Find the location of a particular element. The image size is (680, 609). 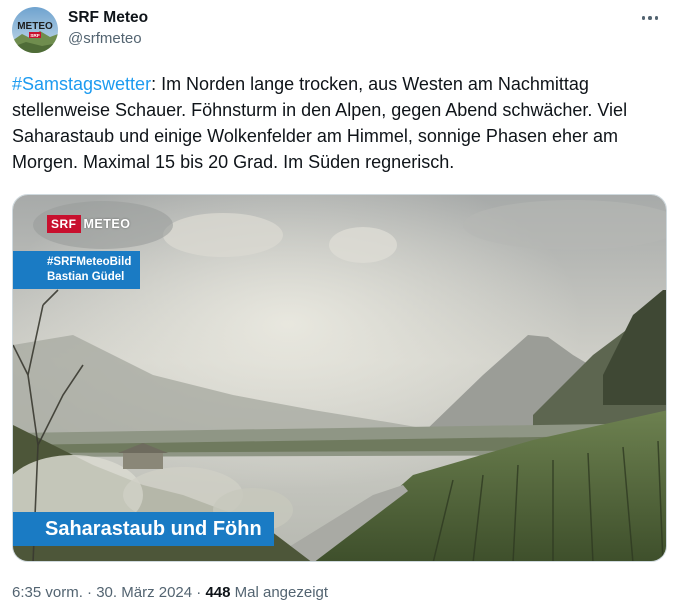

srf-meteo-brand: SRF METEO is located at coordinates (88, 224).